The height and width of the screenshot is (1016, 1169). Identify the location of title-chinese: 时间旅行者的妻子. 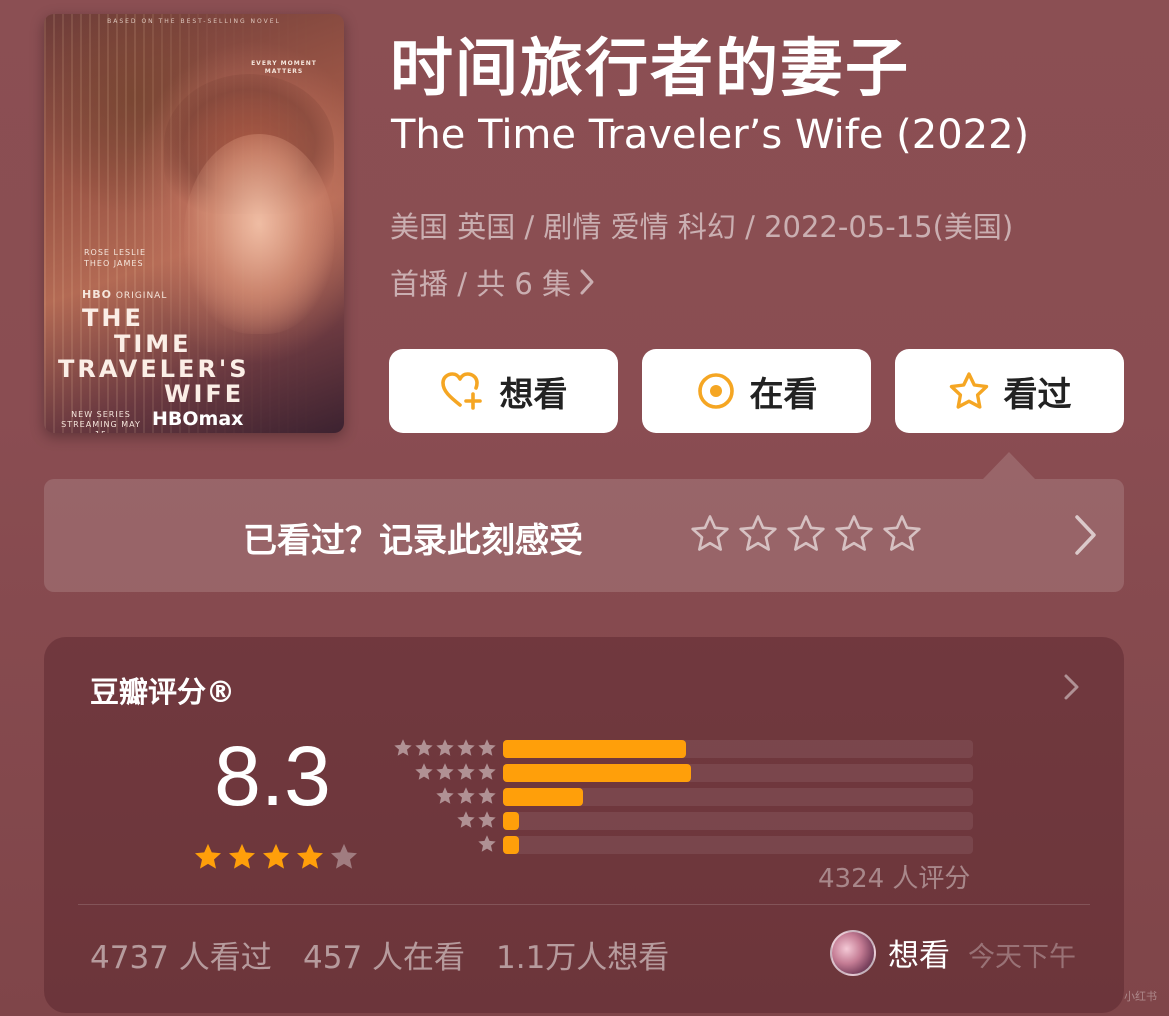
(650, 68).